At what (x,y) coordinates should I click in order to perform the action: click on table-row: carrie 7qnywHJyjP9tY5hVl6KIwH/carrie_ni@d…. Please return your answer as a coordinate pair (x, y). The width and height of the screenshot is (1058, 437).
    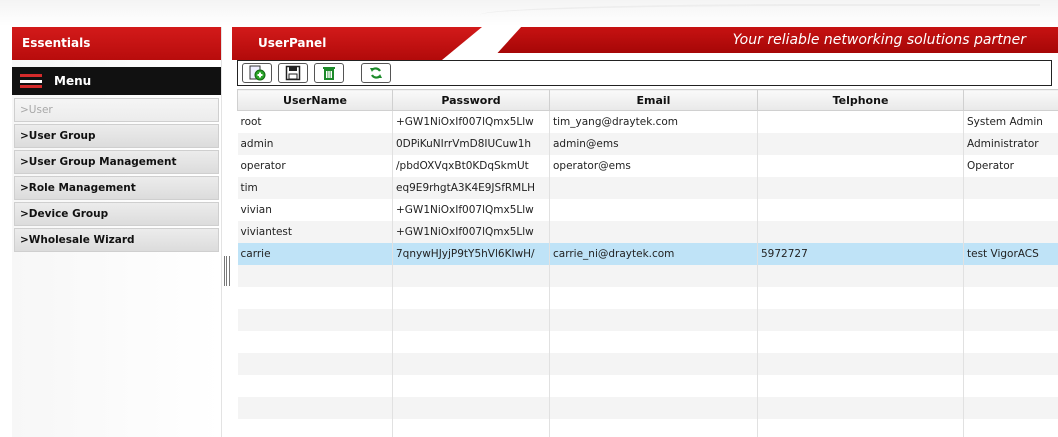
    Looking at the image, I should click on (647, 253).